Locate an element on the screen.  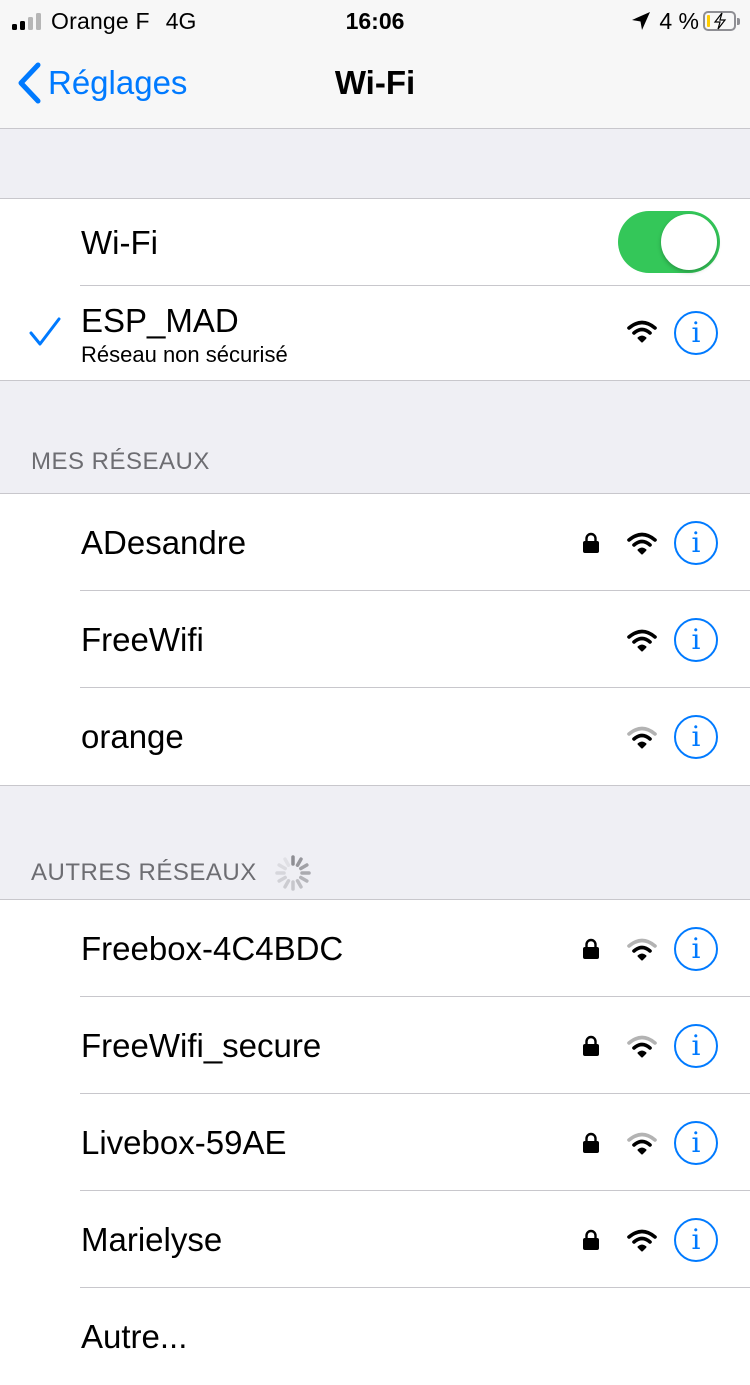
wifi-toggle-switch is located at coordinates (669, 242).